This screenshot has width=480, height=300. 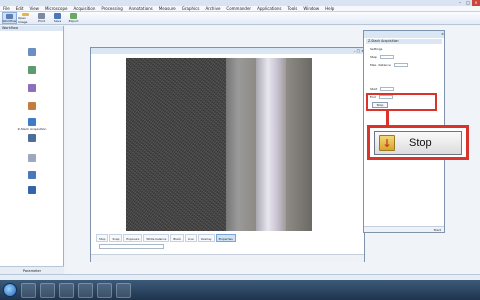 What do you see at coordinates (133, 238) in the screenshot?
I see `exposure-button: Exposure` at bounding box center [133, 238].